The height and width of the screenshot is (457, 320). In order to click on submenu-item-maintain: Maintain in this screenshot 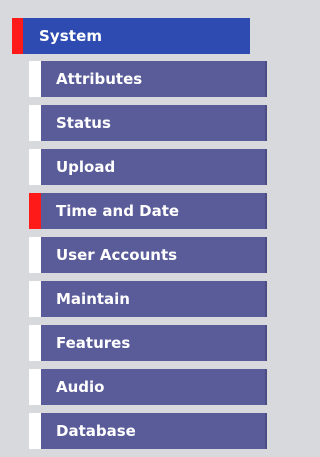, I will do `click(148, 299)`.